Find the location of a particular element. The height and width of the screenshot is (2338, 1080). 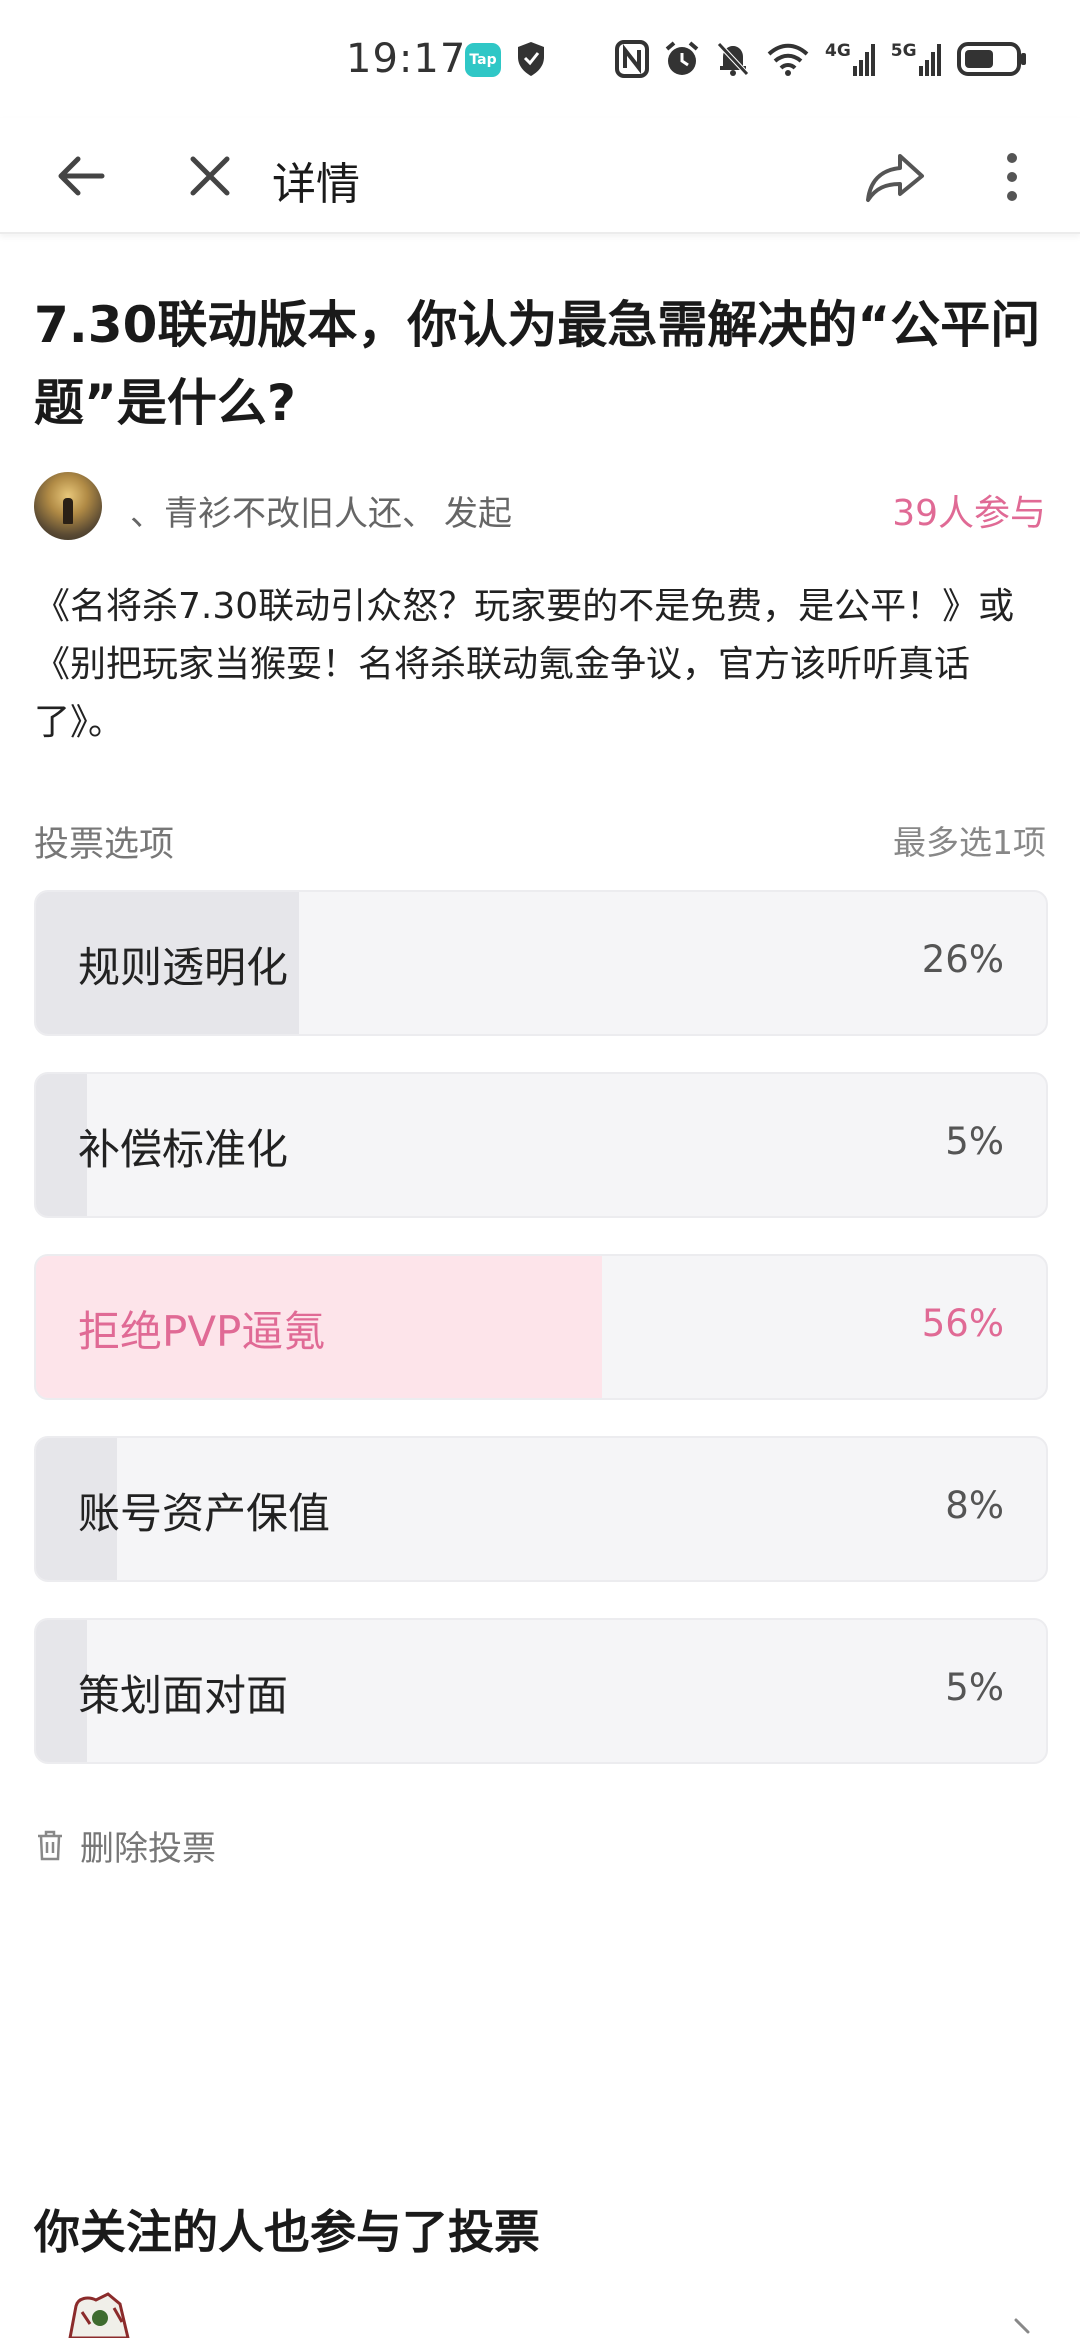

alarm-icon is located at coordinates (682, 58).